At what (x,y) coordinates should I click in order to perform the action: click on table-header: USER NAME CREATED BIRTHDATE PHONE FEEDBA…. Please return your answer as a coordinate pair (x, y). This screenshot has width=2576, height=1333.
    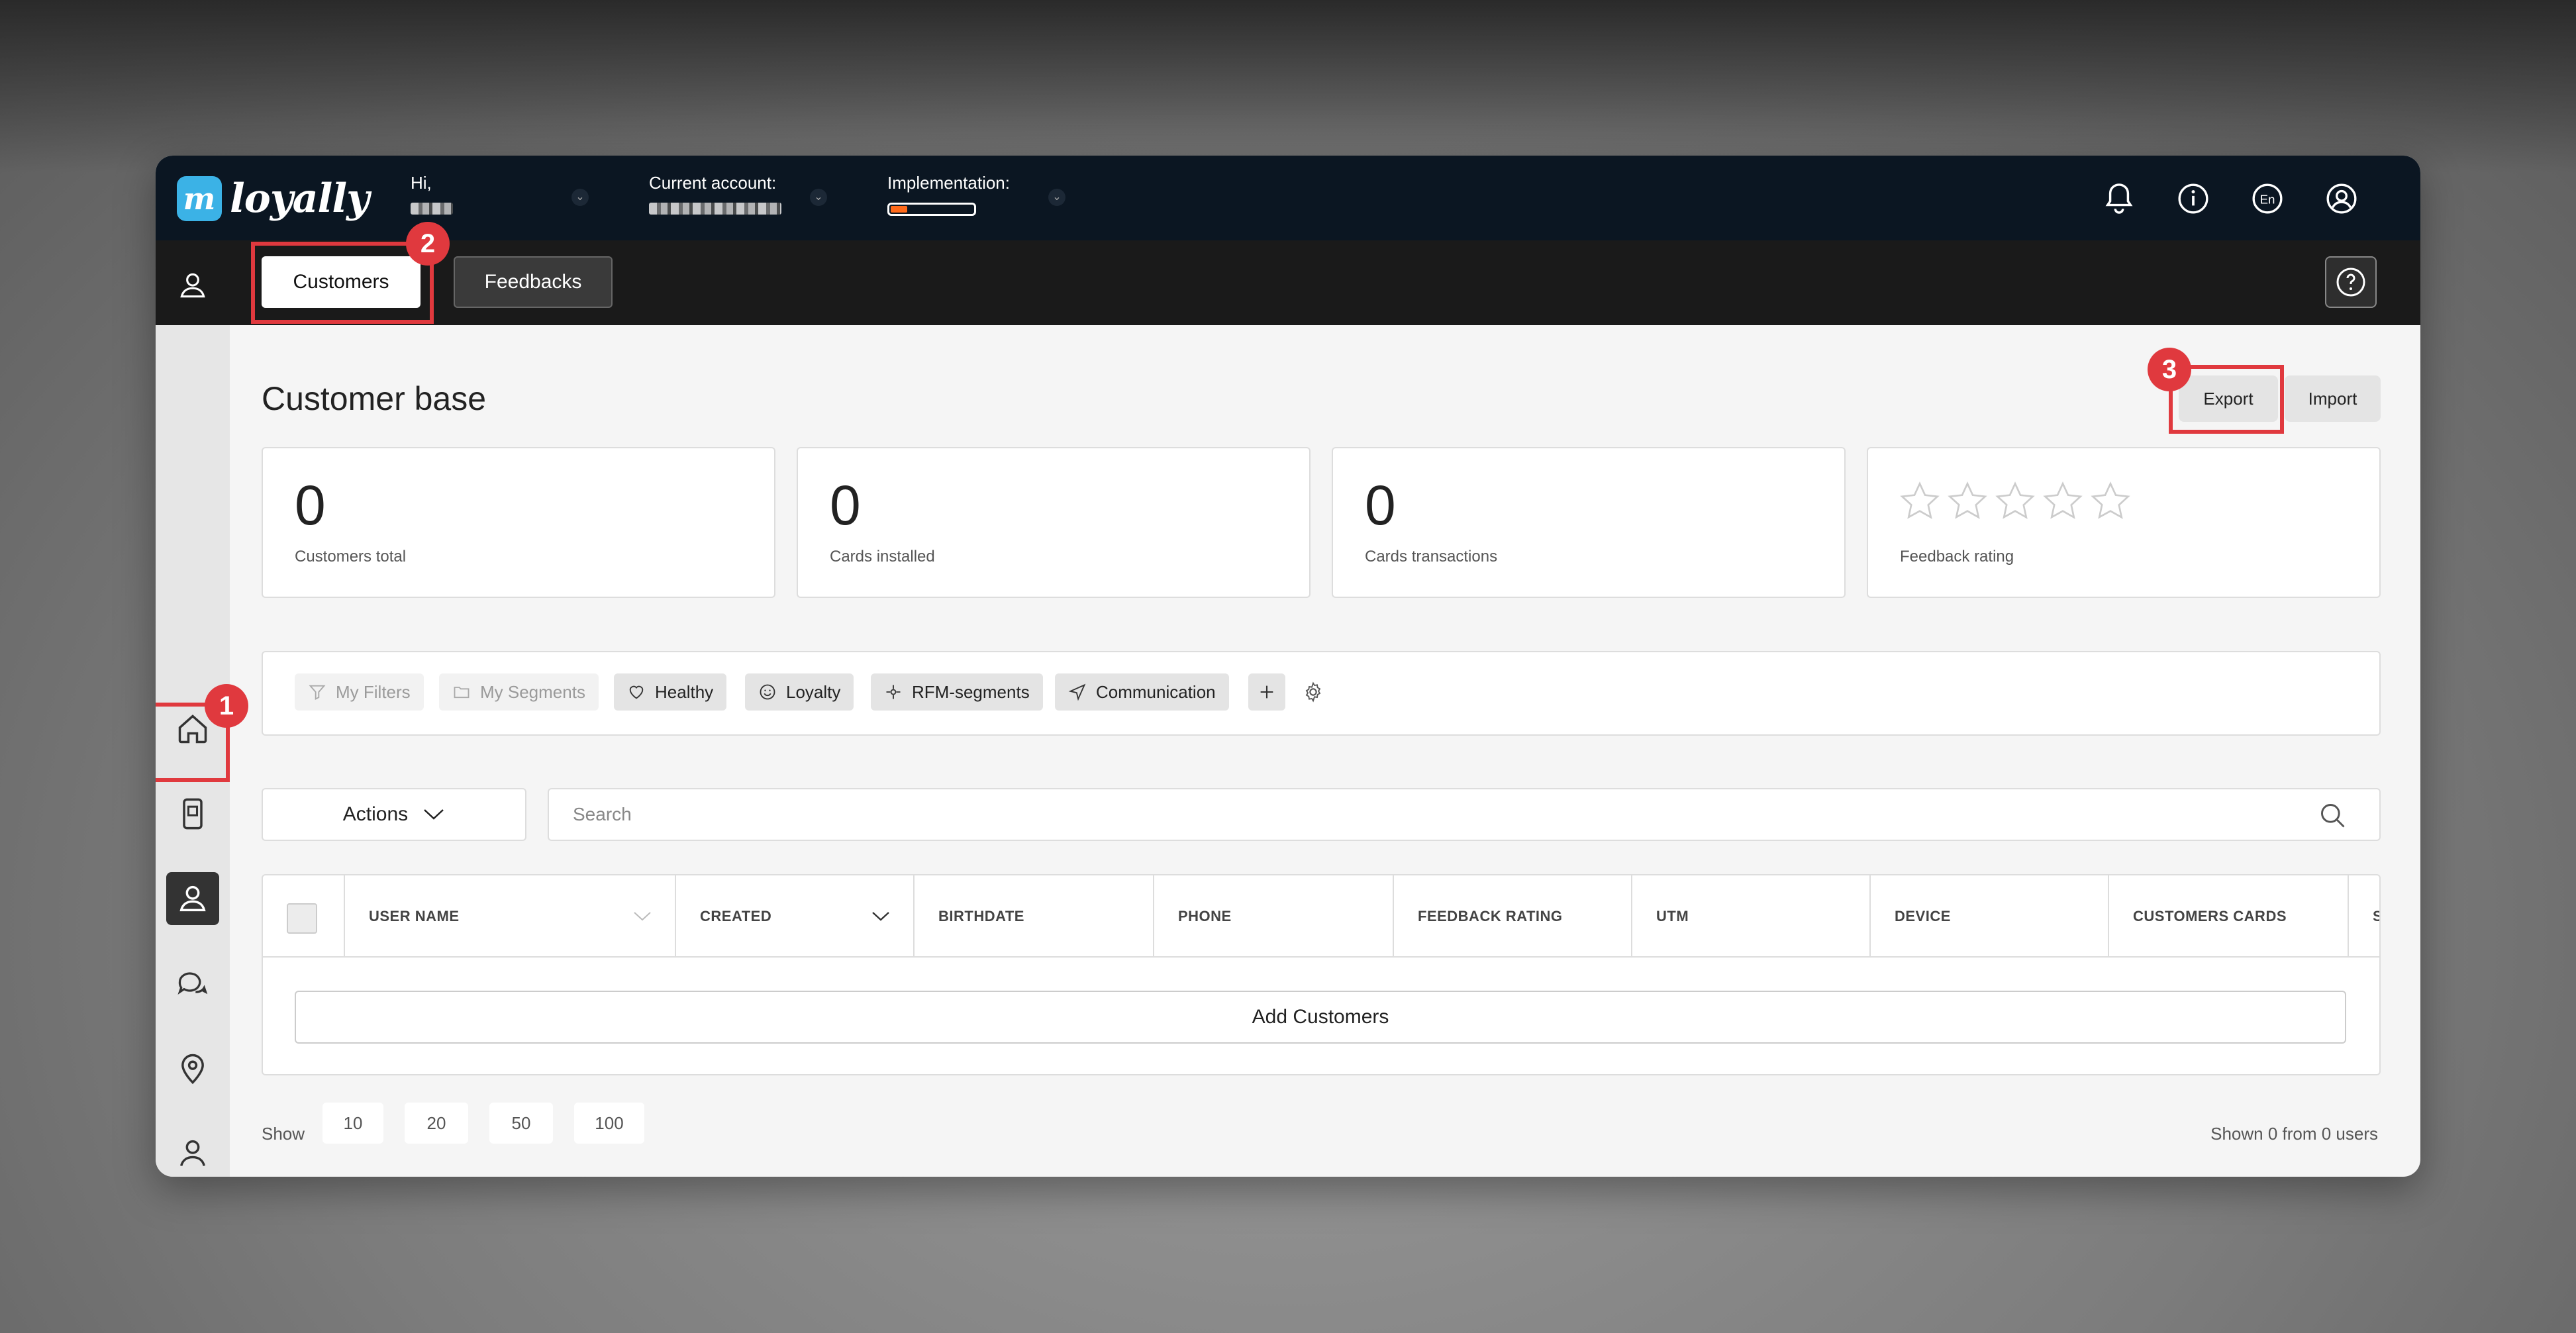
    Looking at the image, I should click on (1321, 917).